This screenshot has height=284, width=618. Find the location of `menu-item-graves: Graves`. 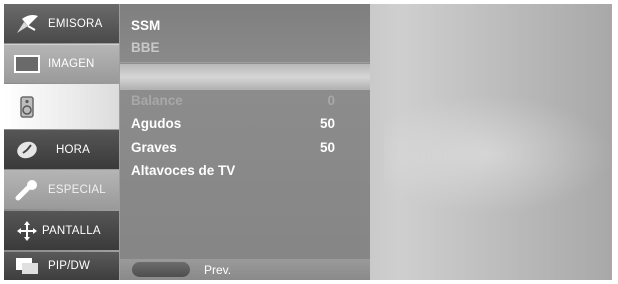

menu-item-graves: Graves is located at coordinates (154, 147).